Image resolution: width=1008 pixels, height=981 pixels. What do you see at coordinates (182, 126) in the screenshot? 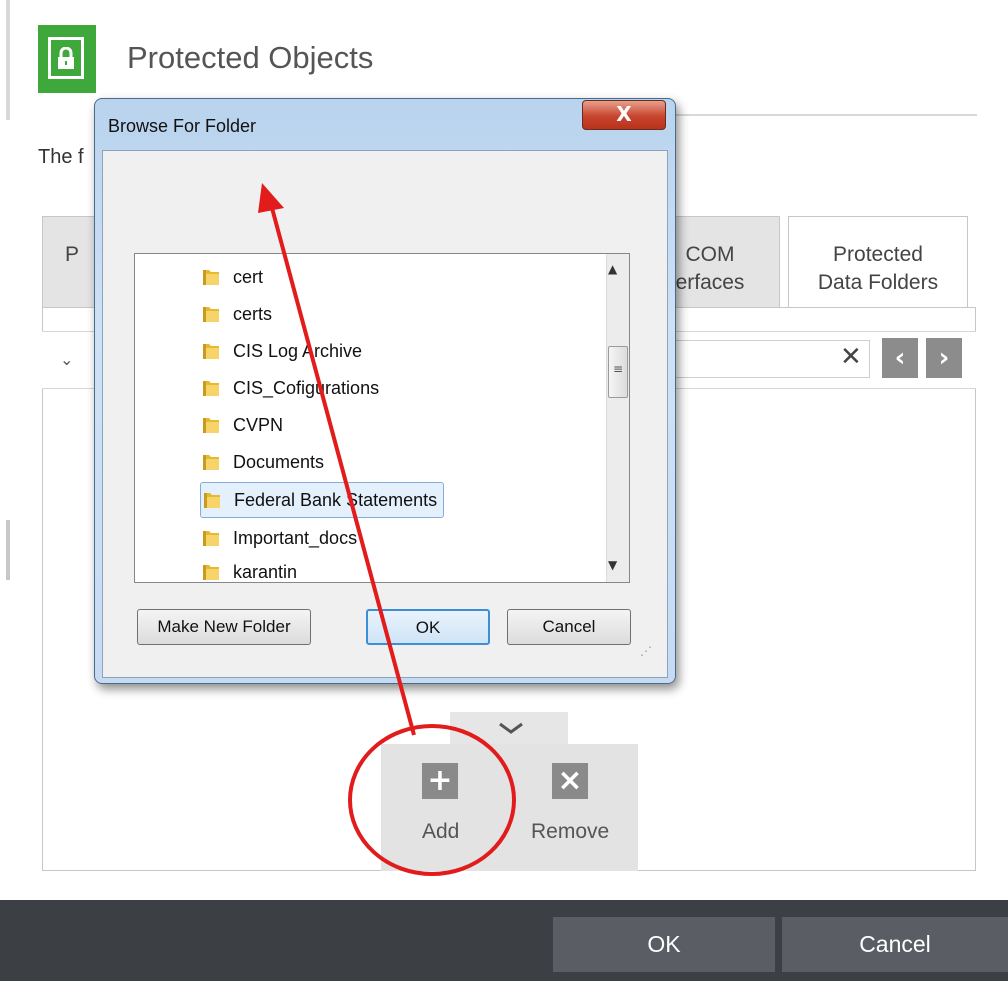
I see `dialog-title: Browse For Folder` at bounding box center [182, 126].